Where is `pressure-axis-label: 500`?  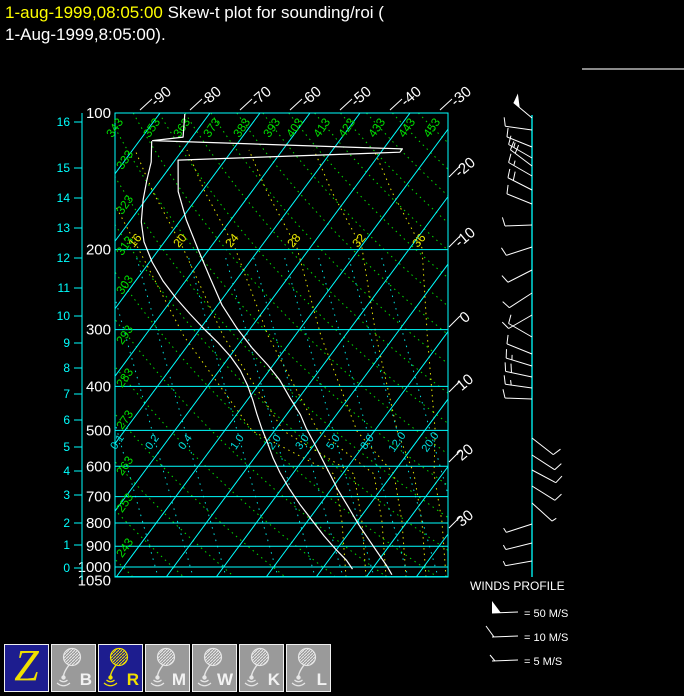 pressure-axis-label: 500 is located at coordinates (98, 430).